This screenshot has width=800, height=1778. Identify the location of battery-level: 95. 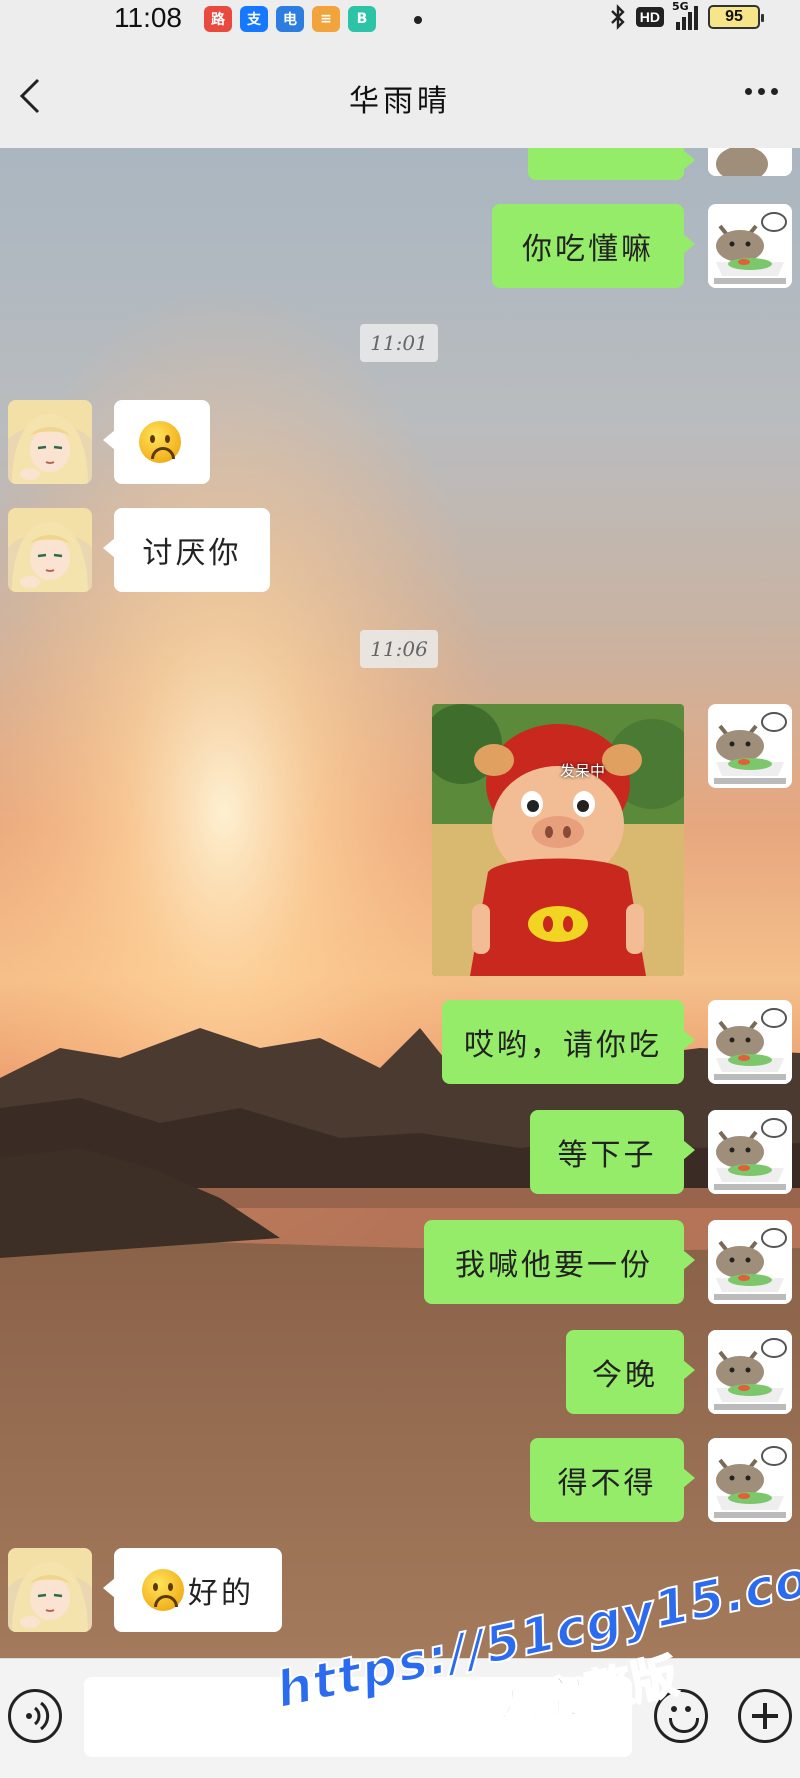
(734, 16).